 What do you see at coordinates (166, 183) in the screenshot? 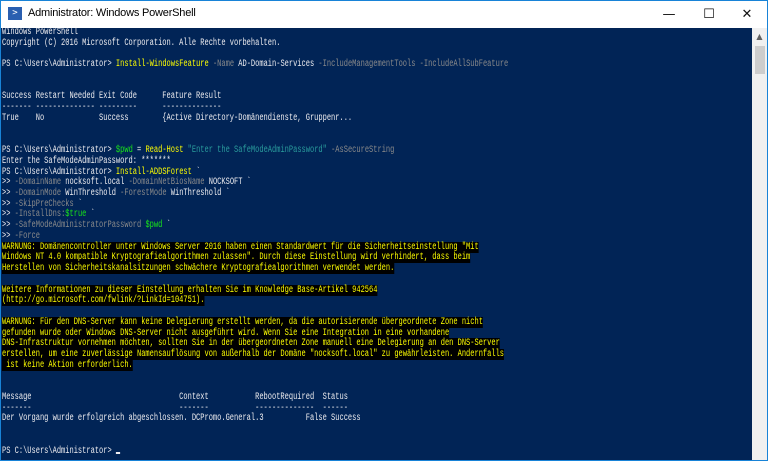
I see `console-segment: -DomainNetBiosName` at bounding box center [166, 183].